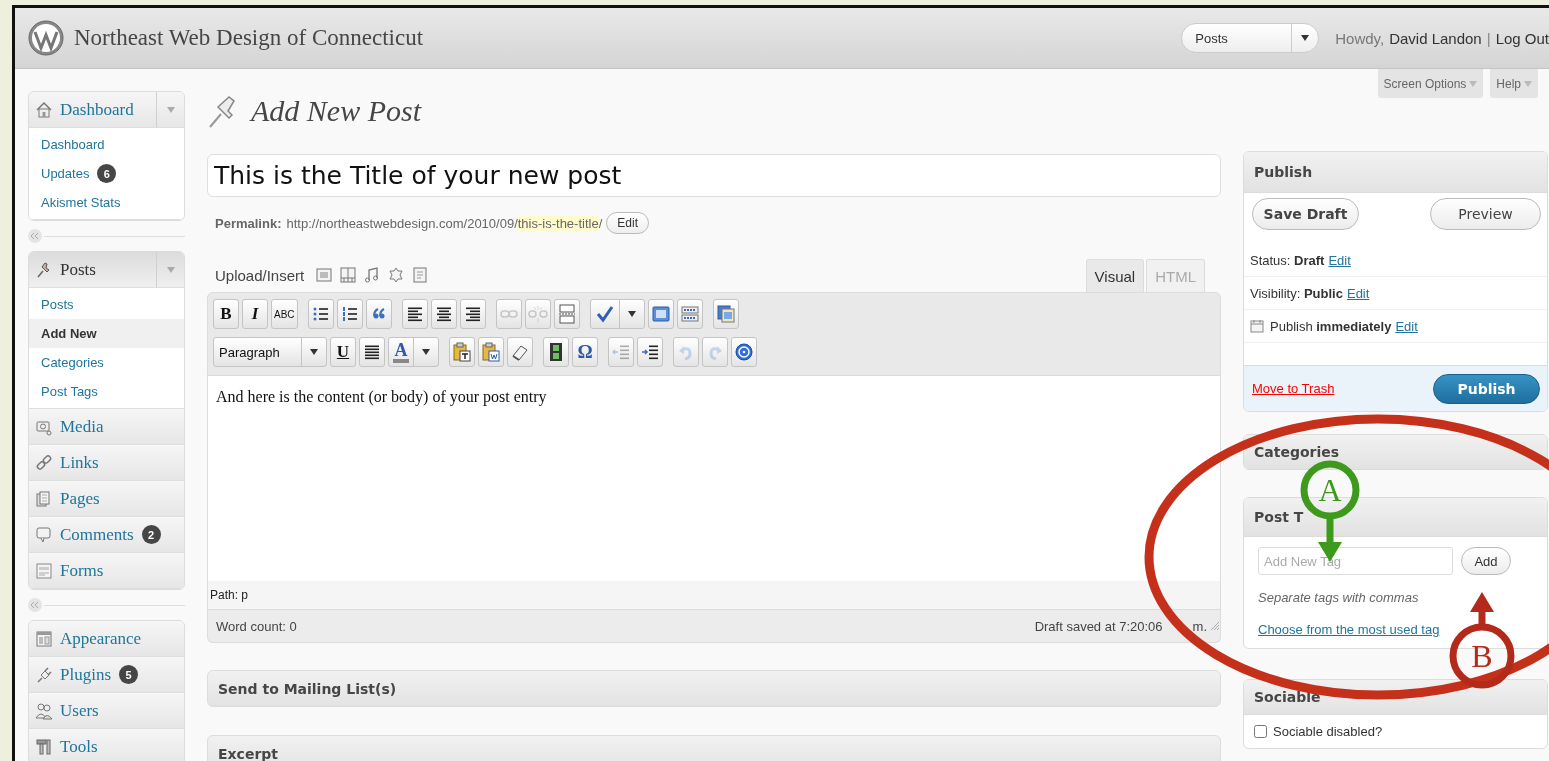  What do you see at coordinates (714, 688) in the screenshot?
I see `meta-box-header: Send to Mailing List(s)` at bounding box center [714, 688].